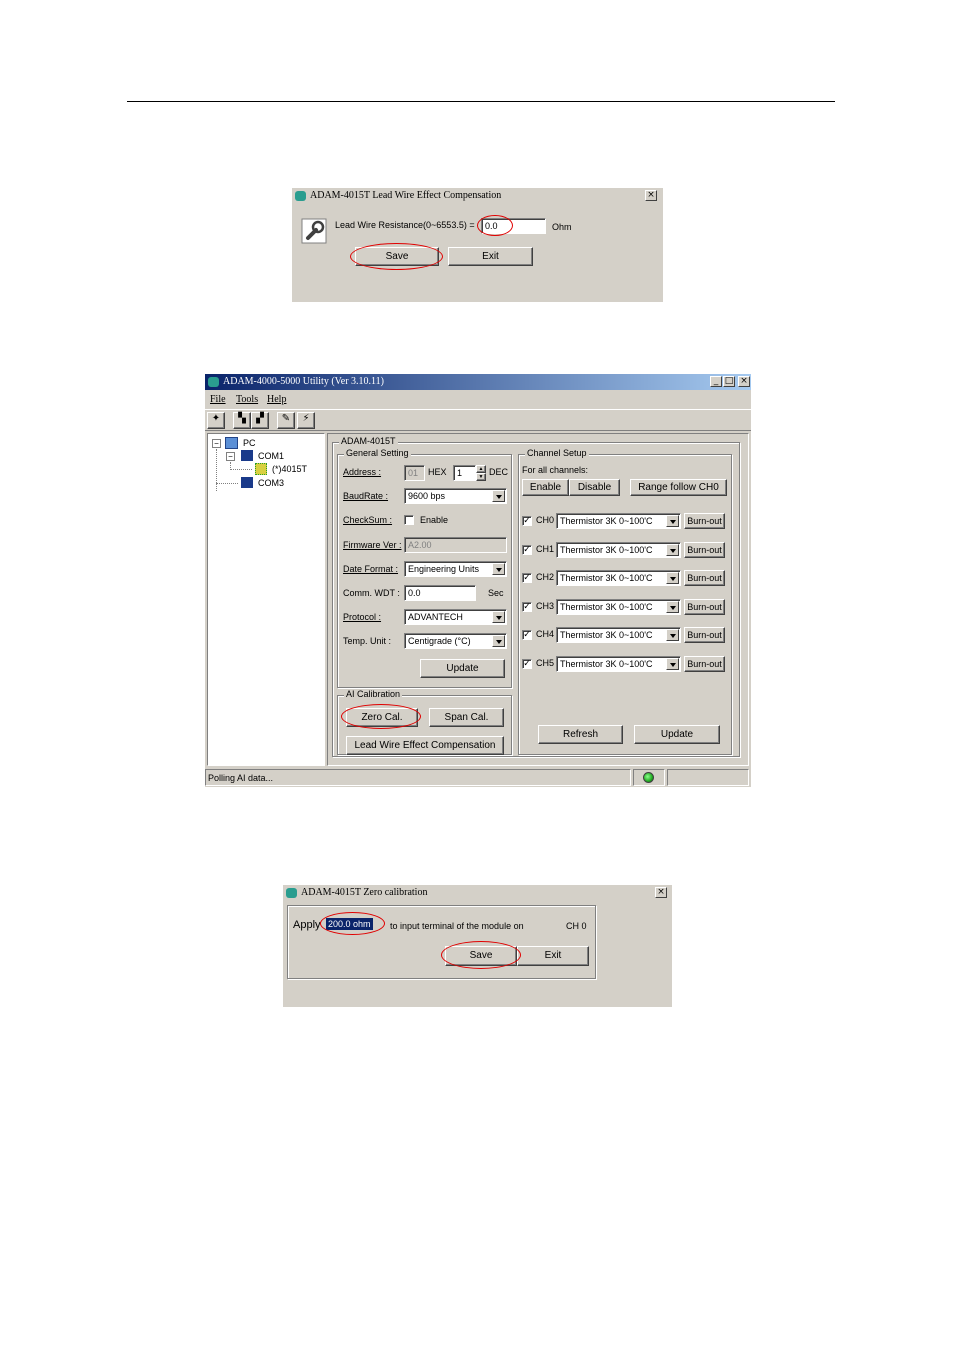  I want to click on status-led-icon, so click(648, 777).